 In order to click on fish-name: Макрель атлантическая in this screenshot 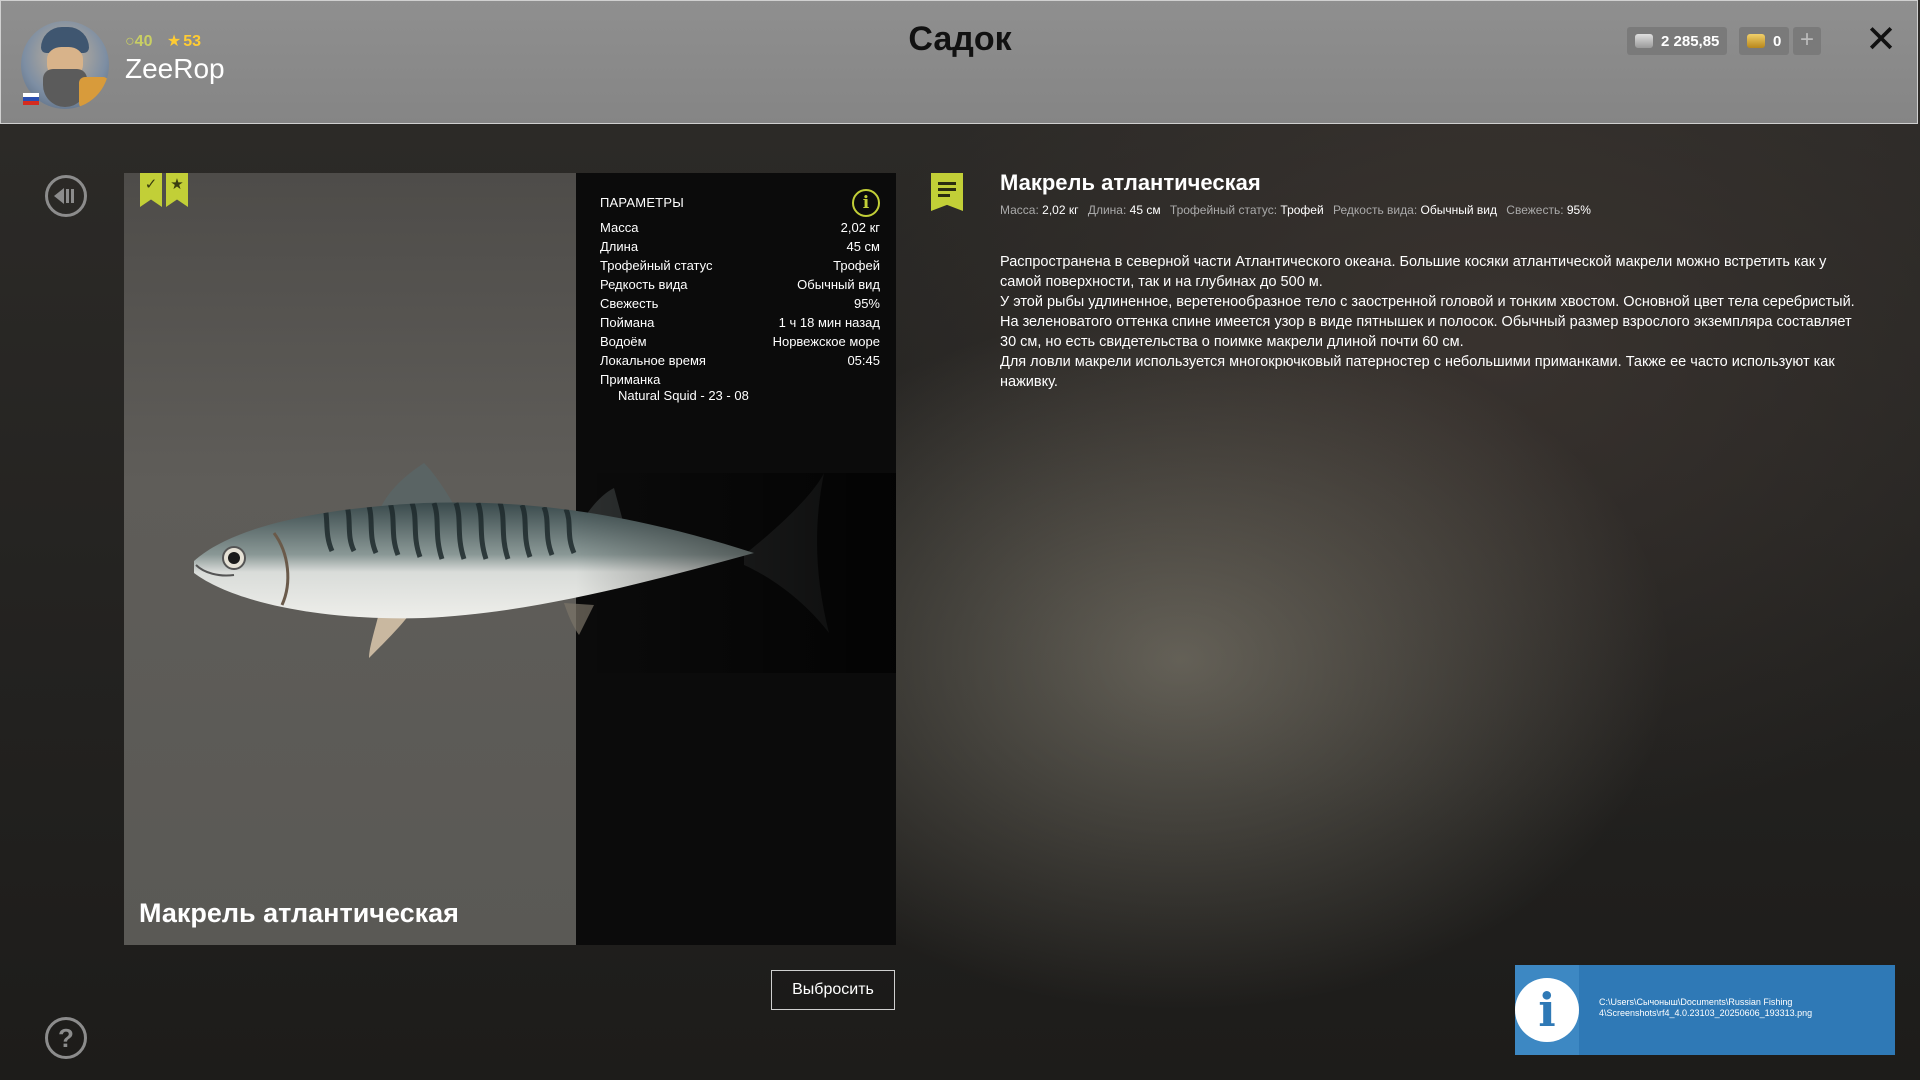, I will do `click(299, 913)`.